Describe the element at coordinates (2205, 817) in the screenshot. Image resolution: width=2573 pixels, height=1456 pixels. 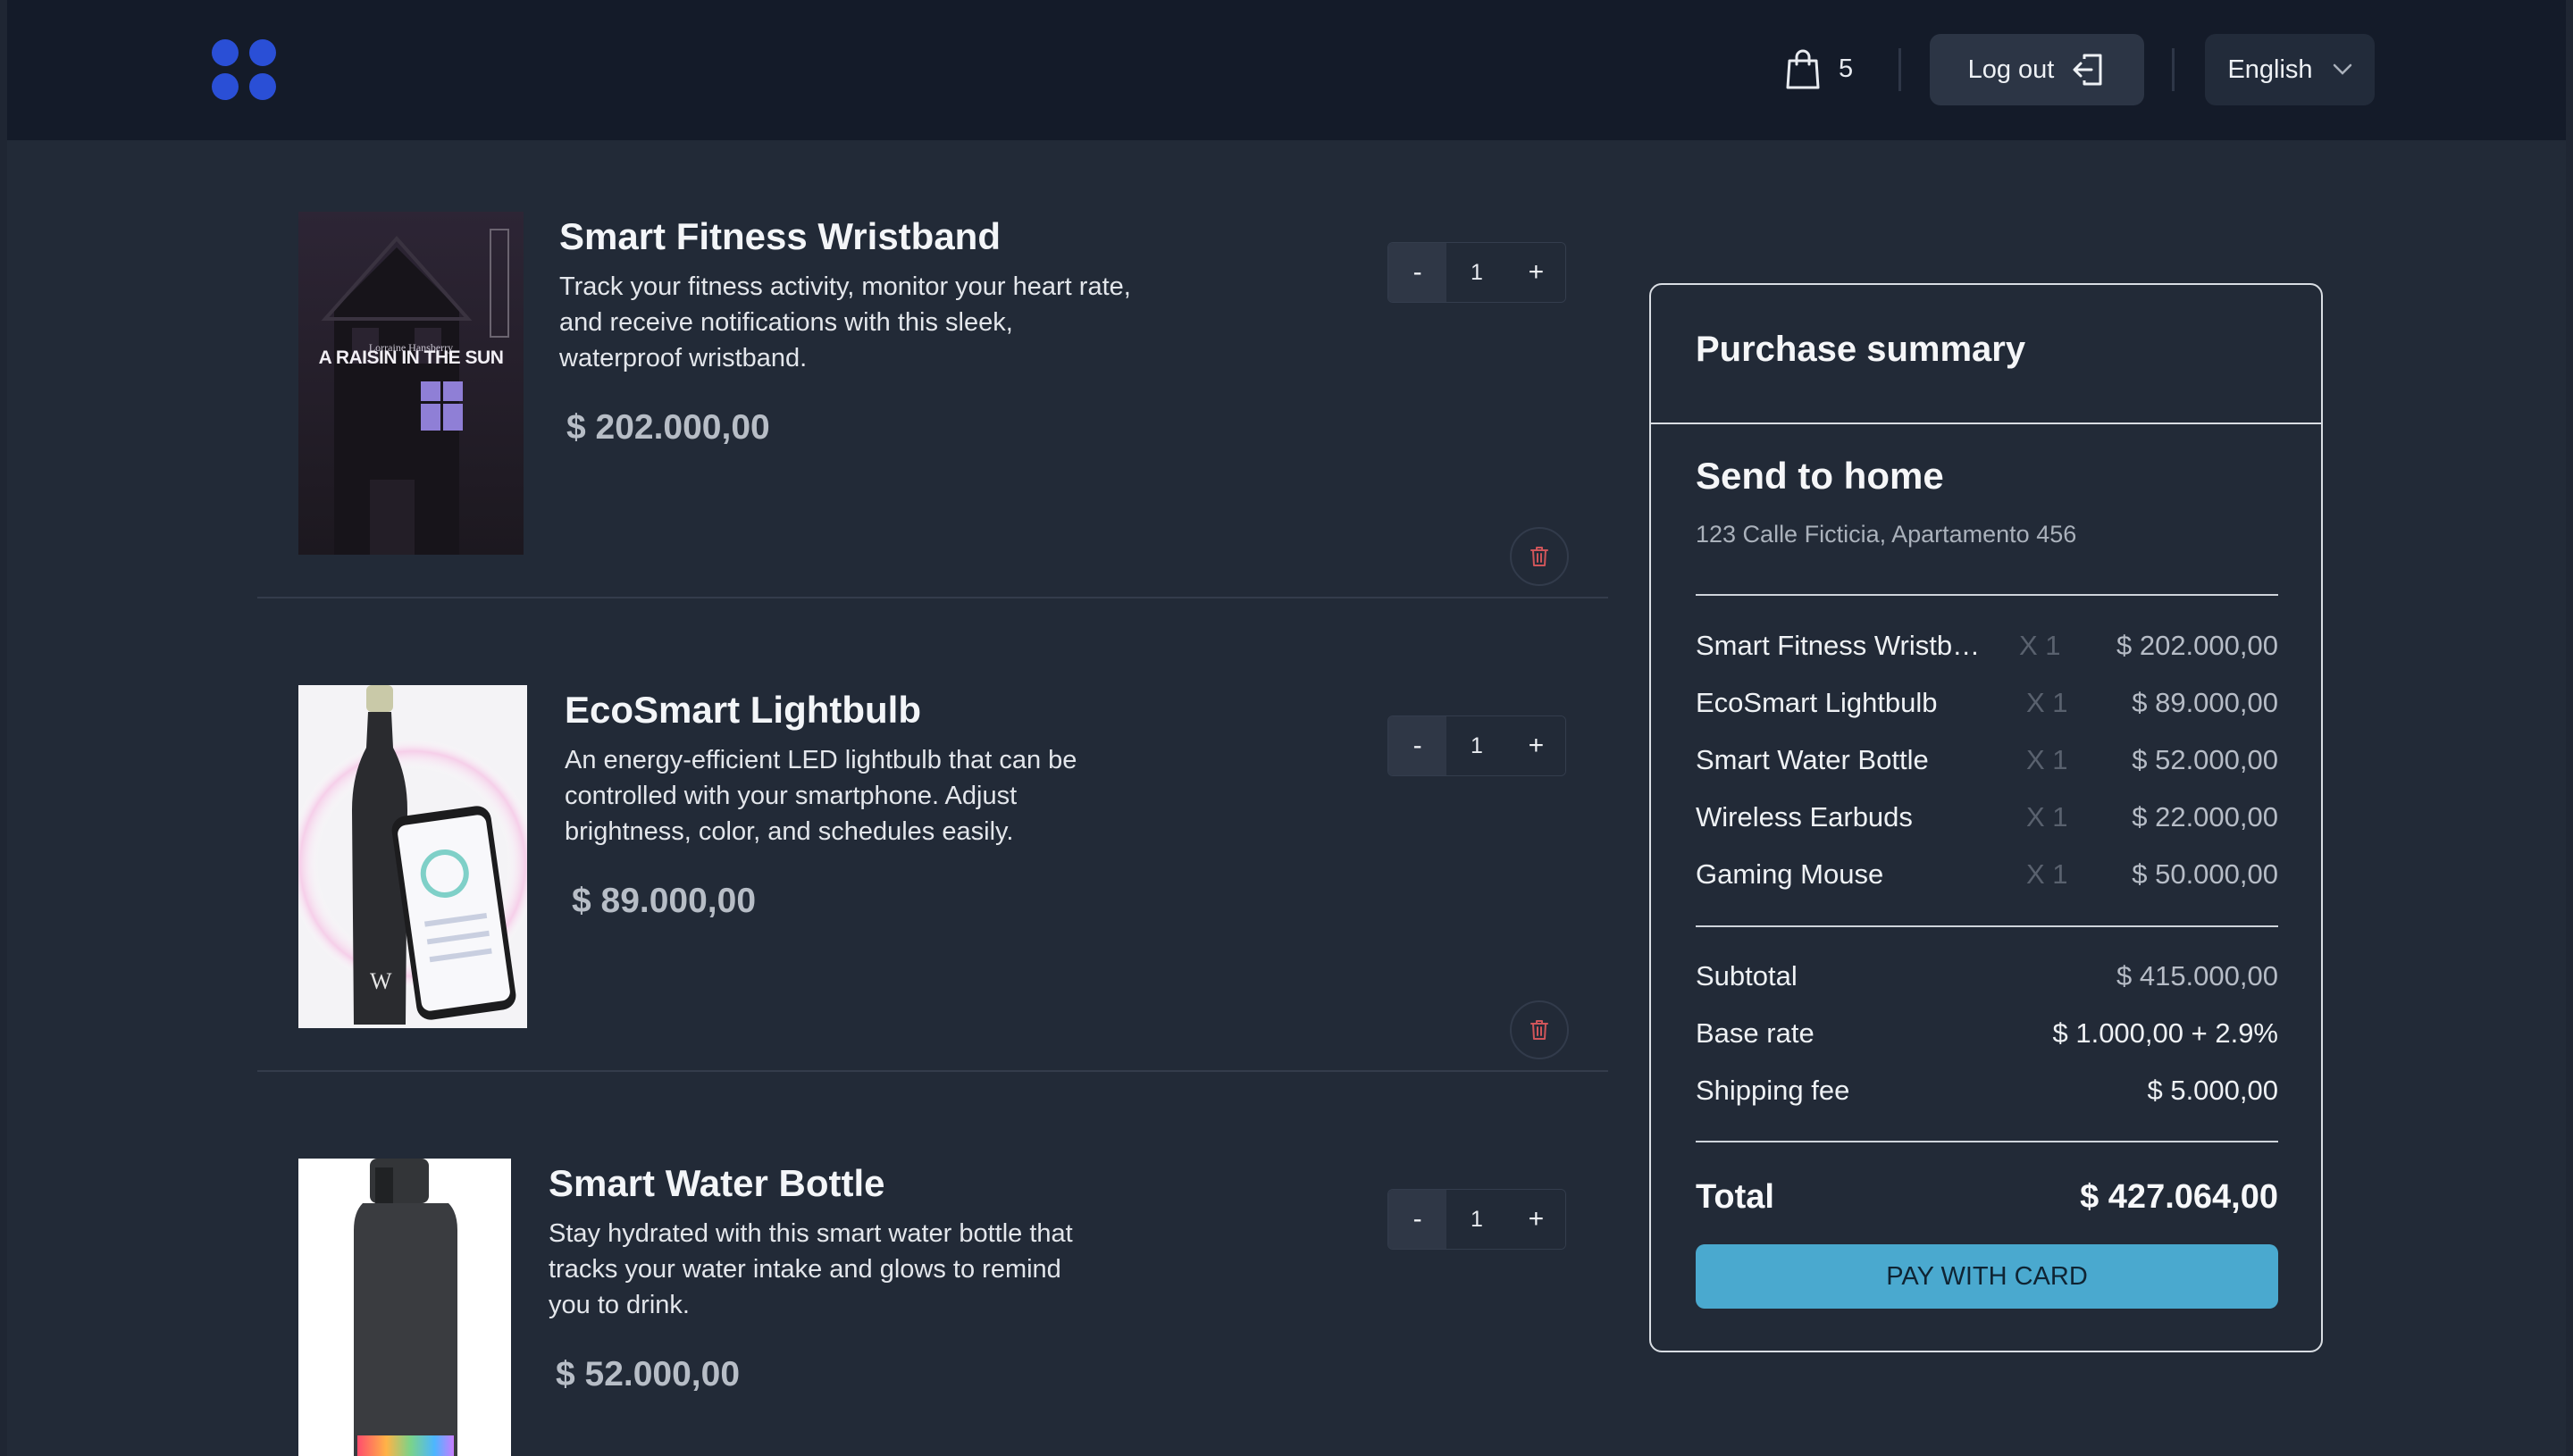
I see `line-item-price: $ 22.000,00` at that location.